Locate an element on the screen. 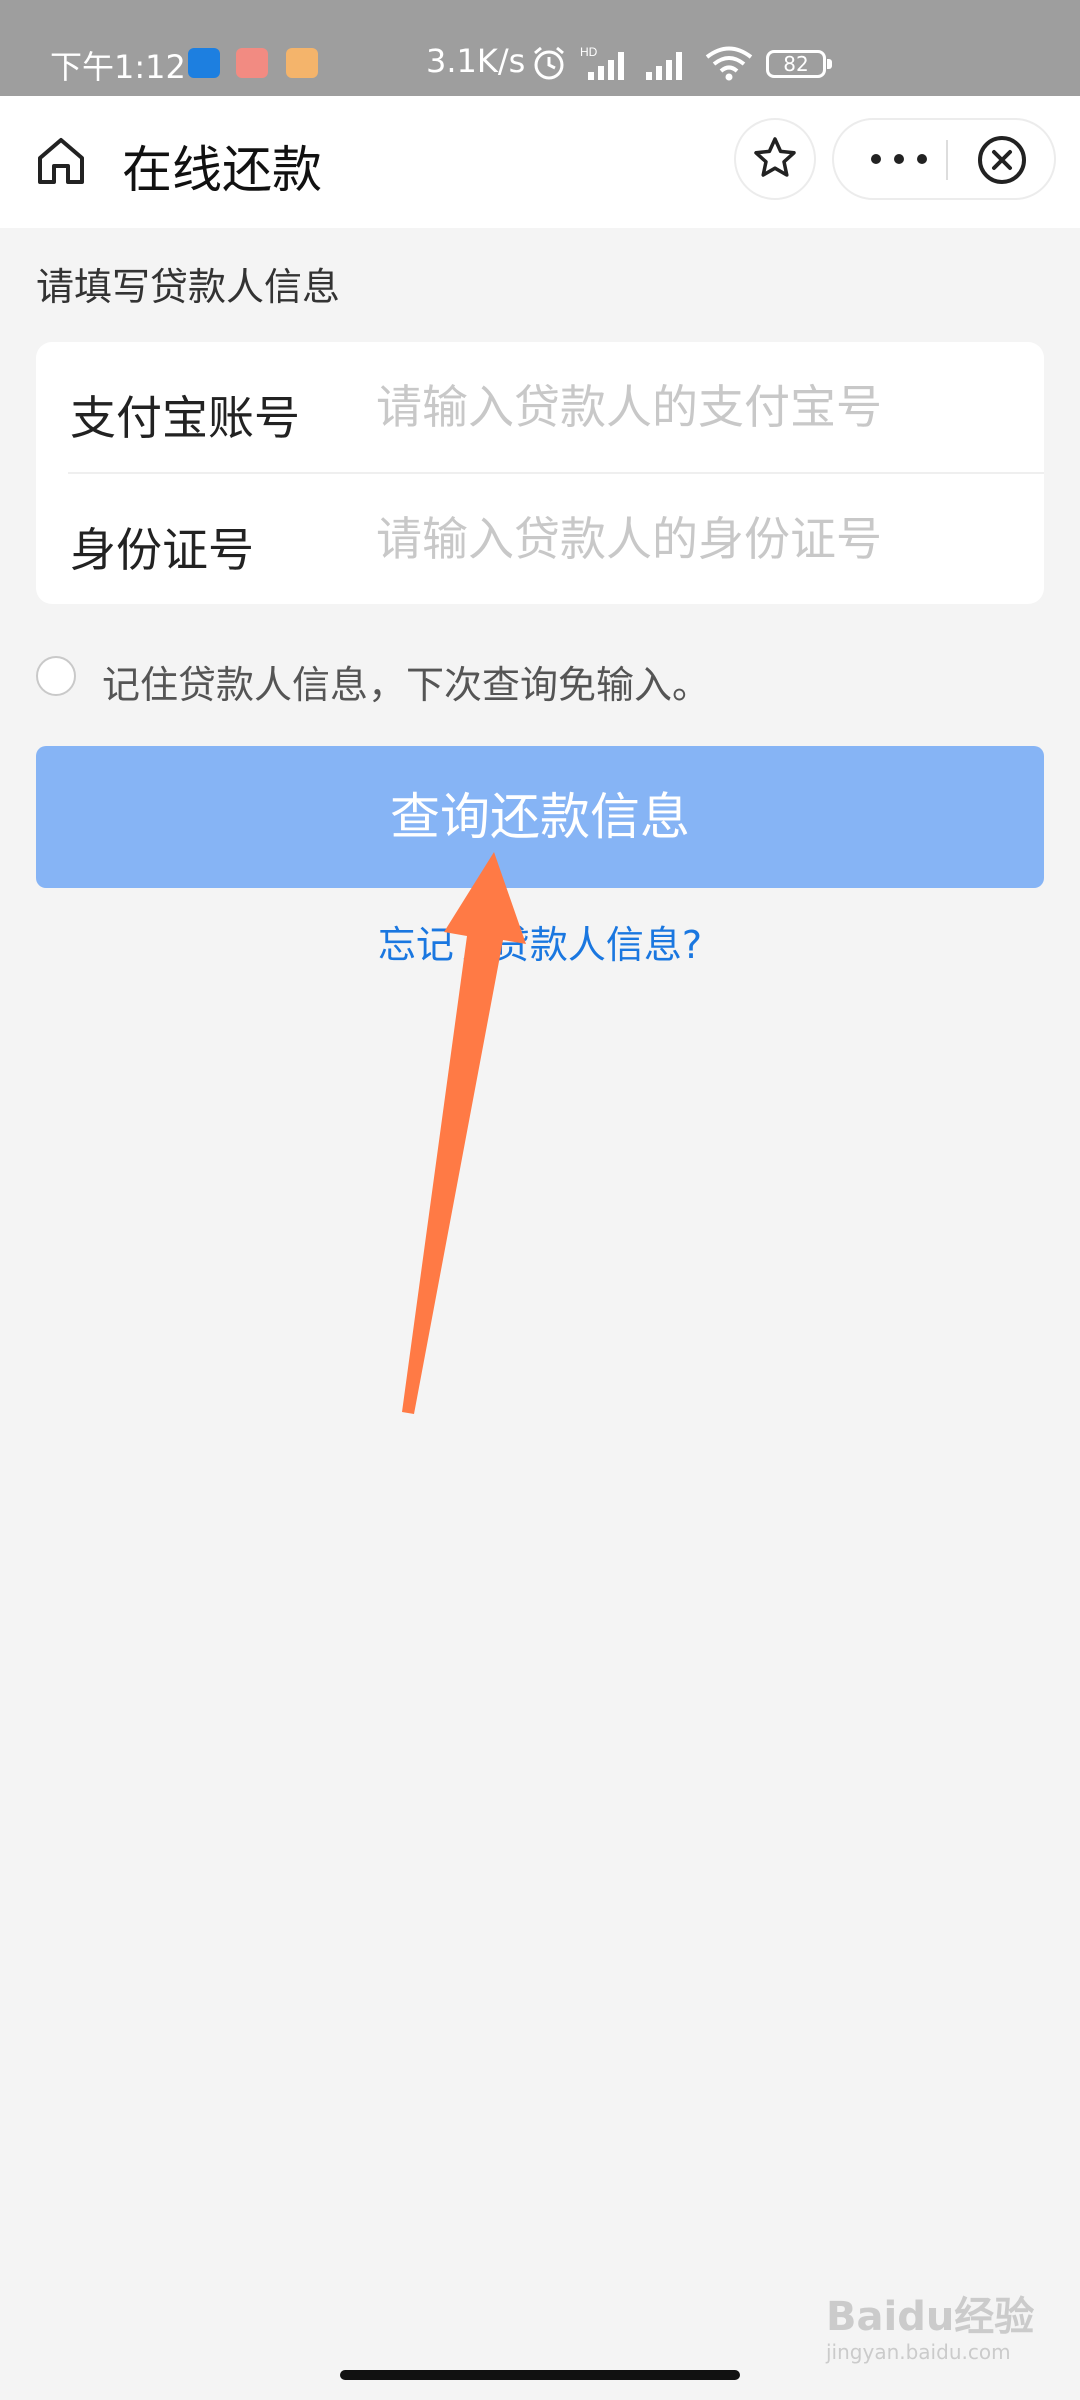 This screenshot has width=1080, height=2400. home-indicator is located at coordinates (540, 2375).